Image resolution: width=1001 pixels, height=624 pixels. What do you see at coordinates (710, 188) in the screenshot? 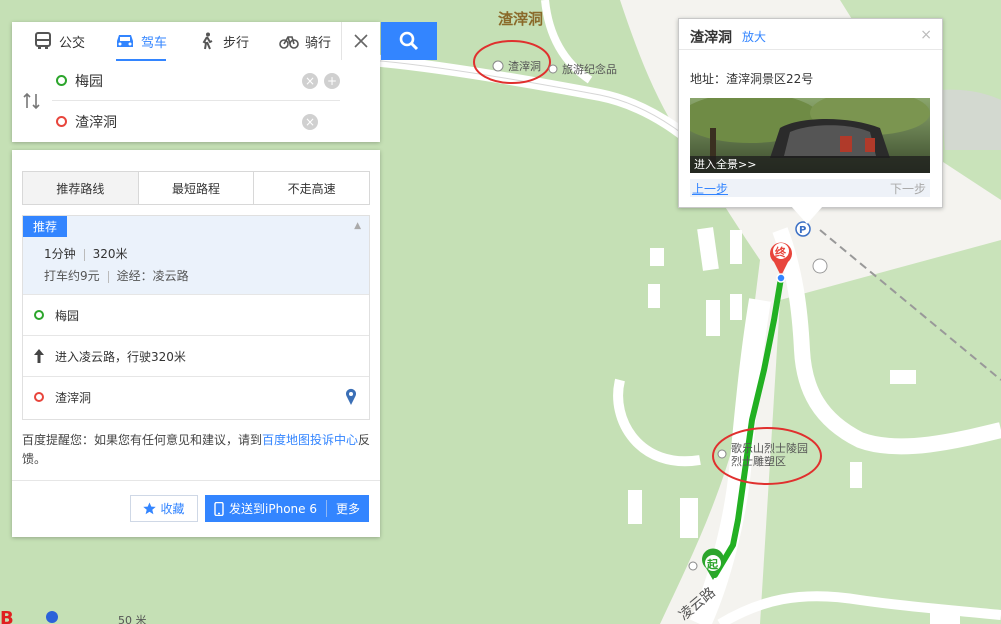
I see `prev-step-link: 上一步` at bounding box center [710, 188].